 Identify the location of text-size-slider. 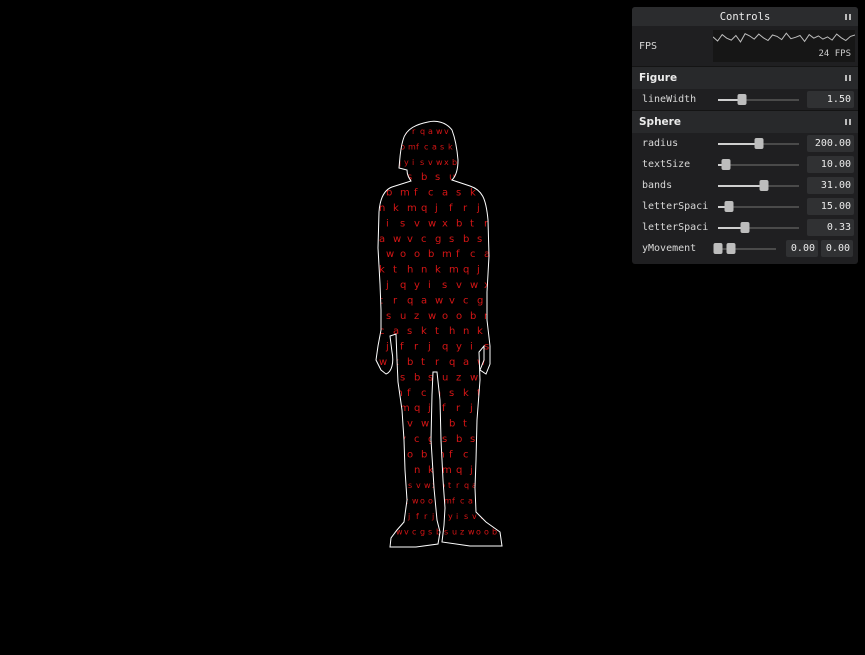
(758, 164).